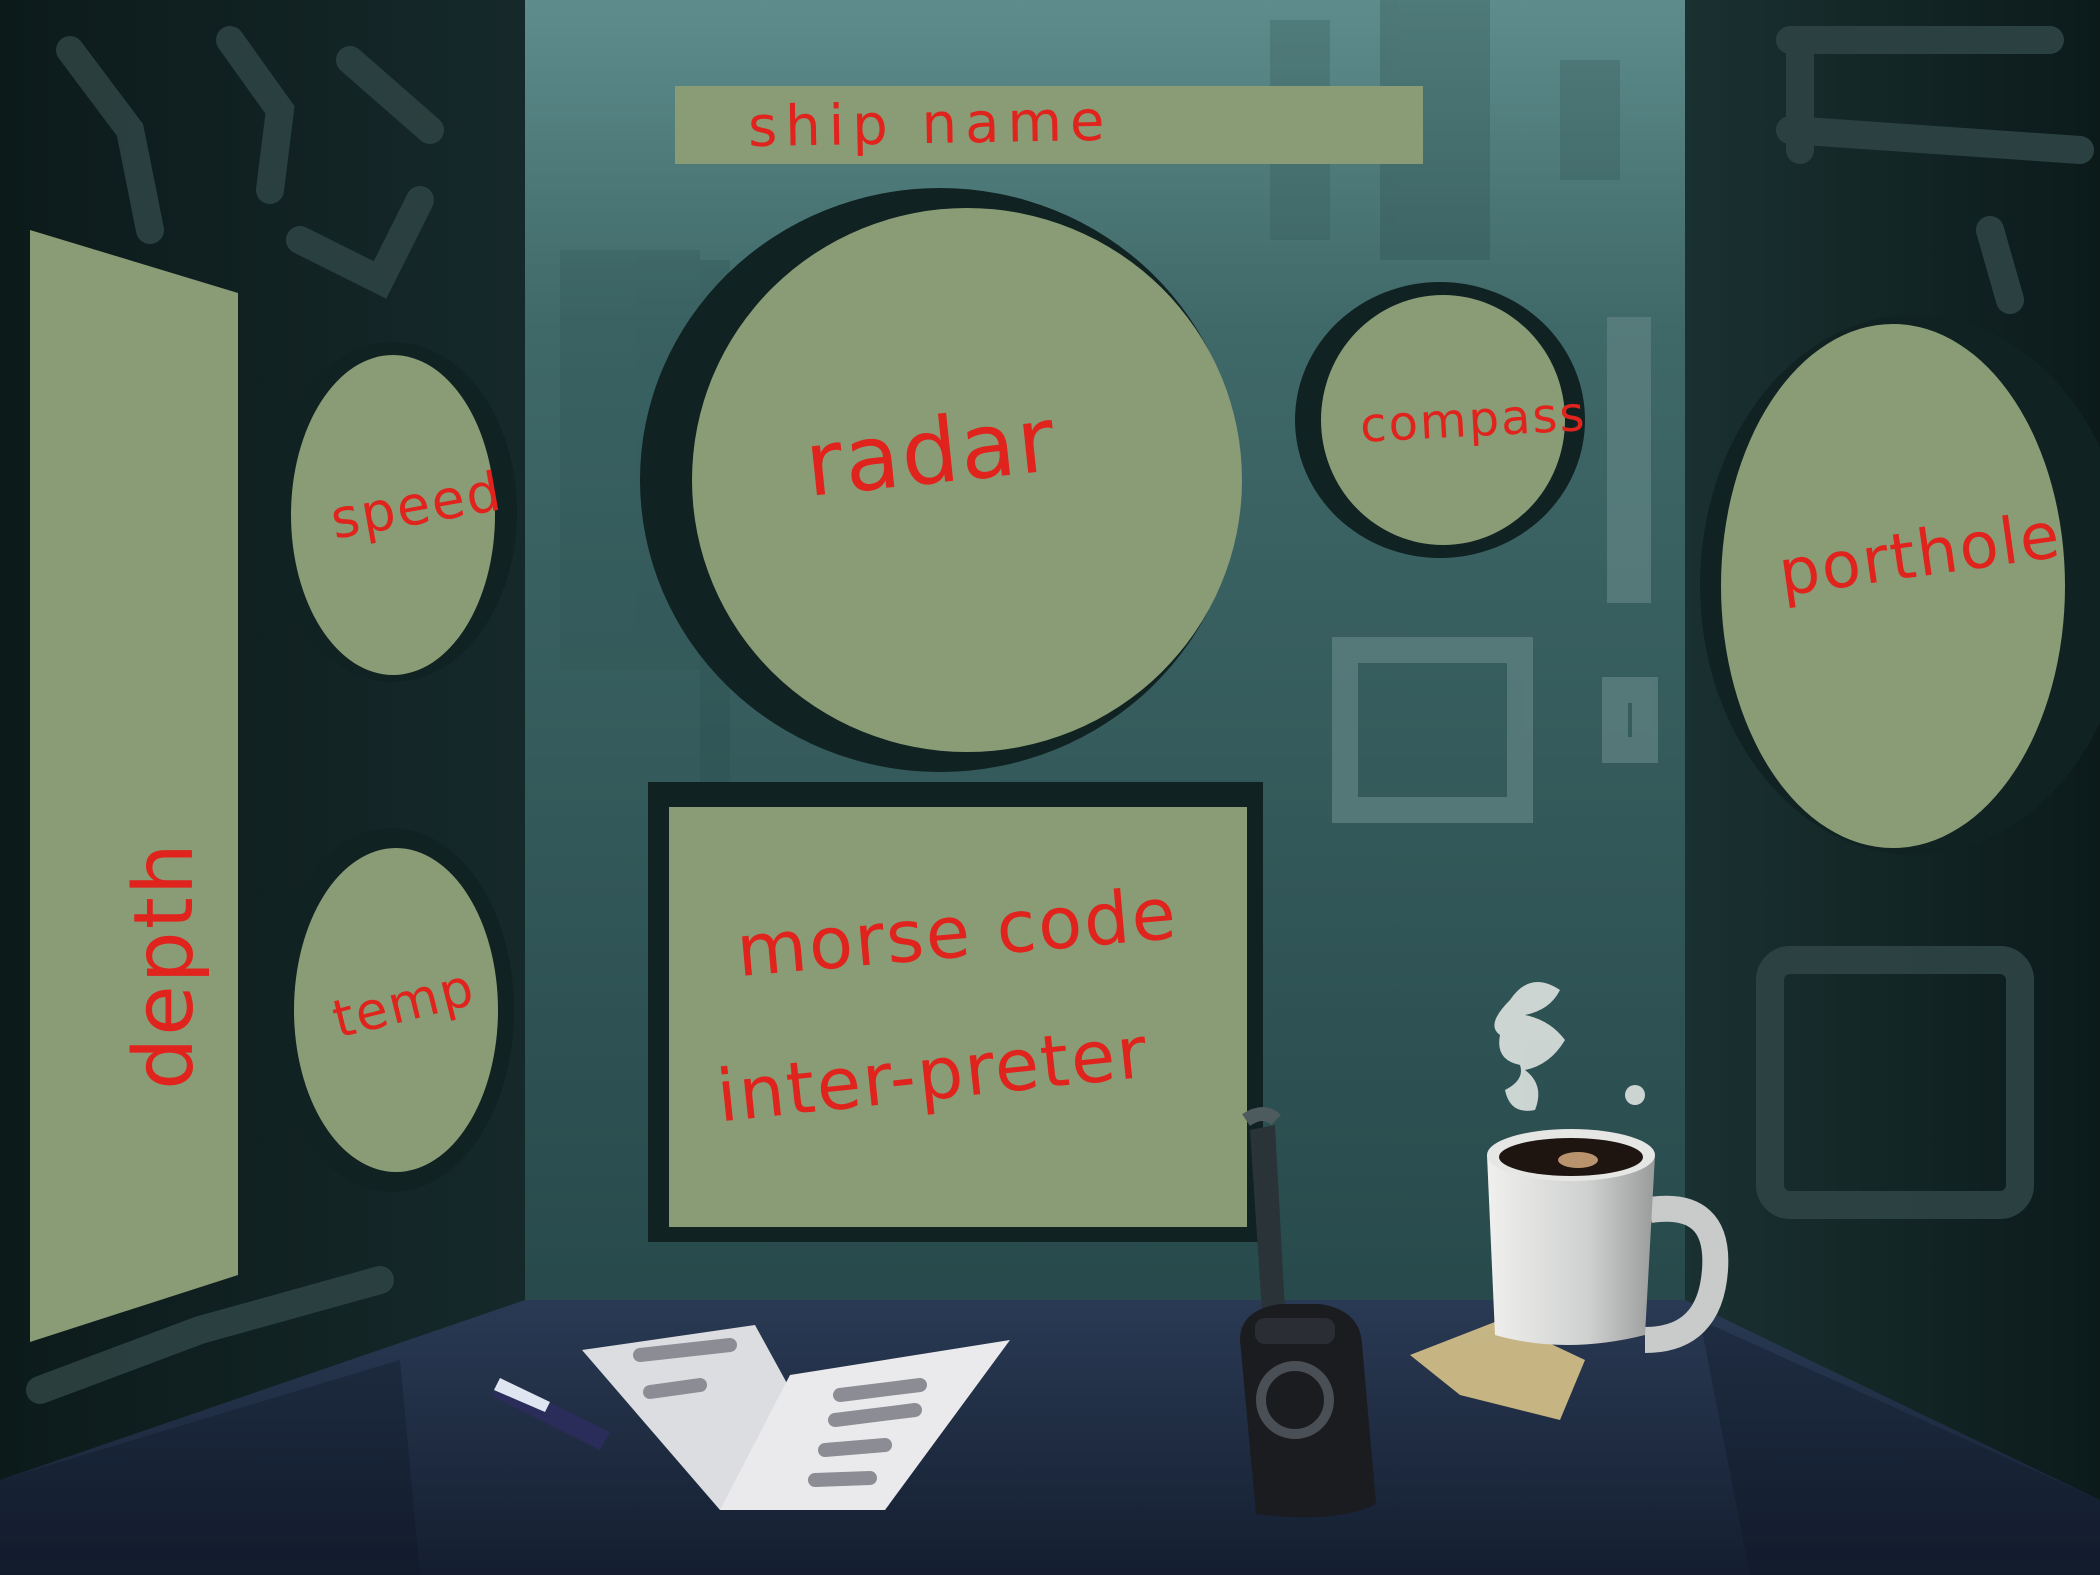 The image size is (2100, 1575). Describe the element at coordinates (930, 124) in the screenshot. I see `ship-name-label: ship name` at that location.